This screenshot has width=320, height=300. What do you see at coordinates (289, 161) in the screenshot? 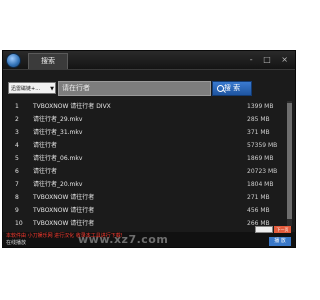
I see `scrollbar-thumb` at bounding box center [289, 161].